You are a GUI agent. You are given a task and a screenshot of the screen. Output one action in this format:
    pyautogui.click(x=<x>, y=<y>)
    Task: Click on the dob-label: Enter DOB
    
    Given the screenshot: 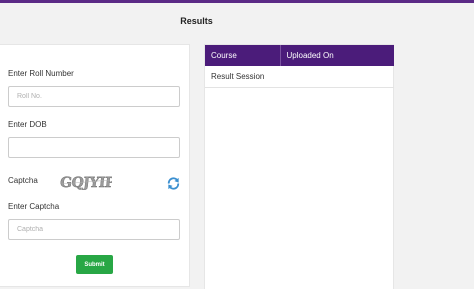 What is the action you would take?
    pyautogui.click(x=27, y=124)
    